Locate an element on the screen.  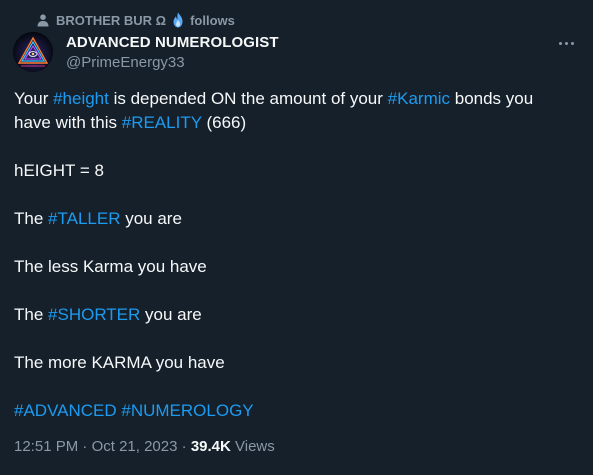
hashtag-link: #TALLER is located at coordinates (84, 218).